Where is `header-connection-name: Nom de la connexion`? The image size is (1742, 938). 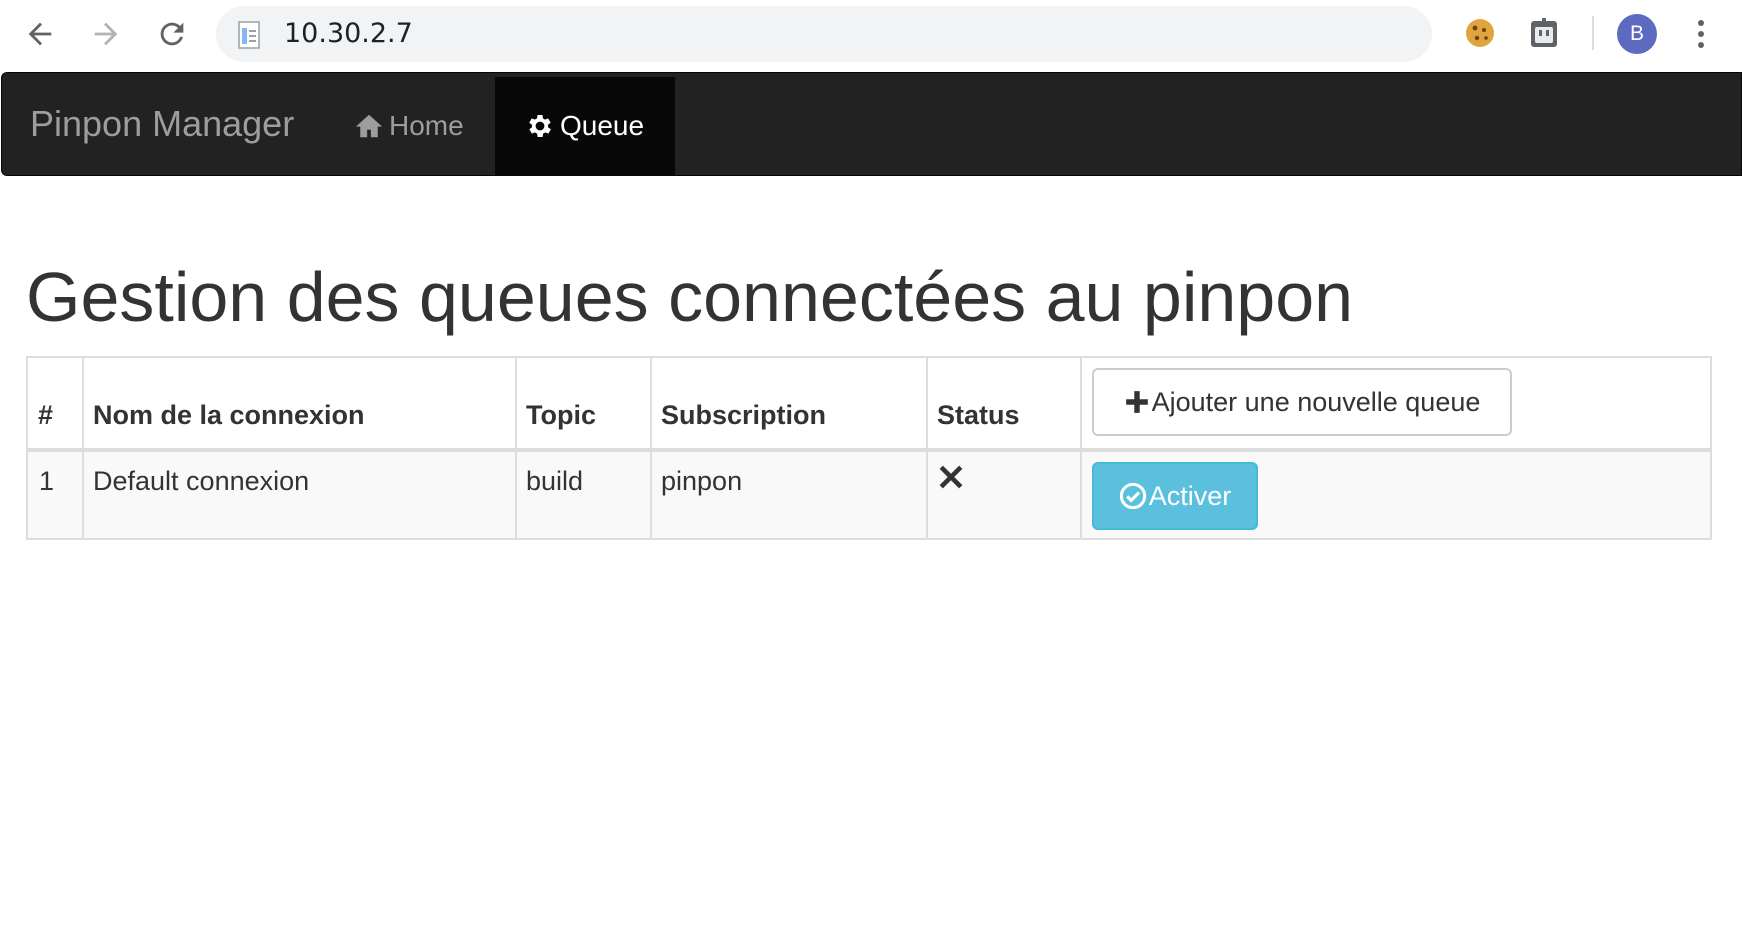
header-connection-name: Nom de la connexion is located at coordinates (229, 415).